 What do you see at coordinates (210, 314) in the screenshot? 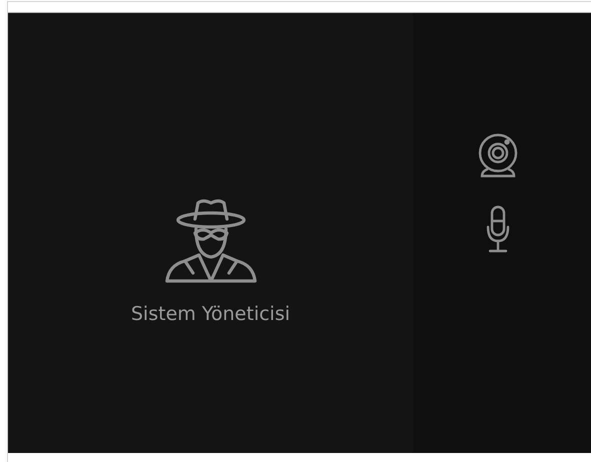
I see `participant-name: Sistem Yöneticisi` at bounding box center [210, 314].